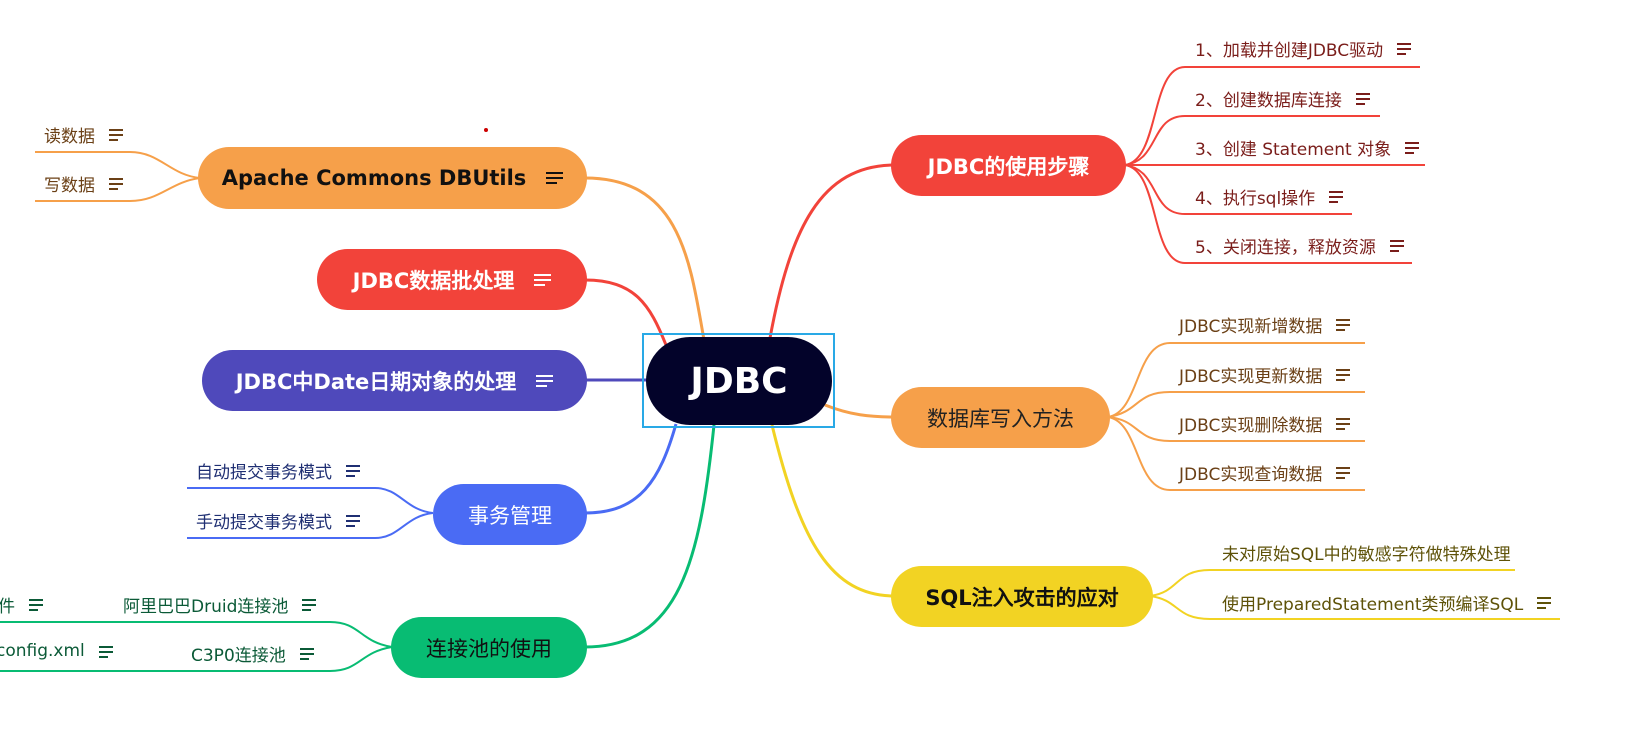 This screenshot has width=1640, height=737. I want to click on edge-sql, so click(833, 511).